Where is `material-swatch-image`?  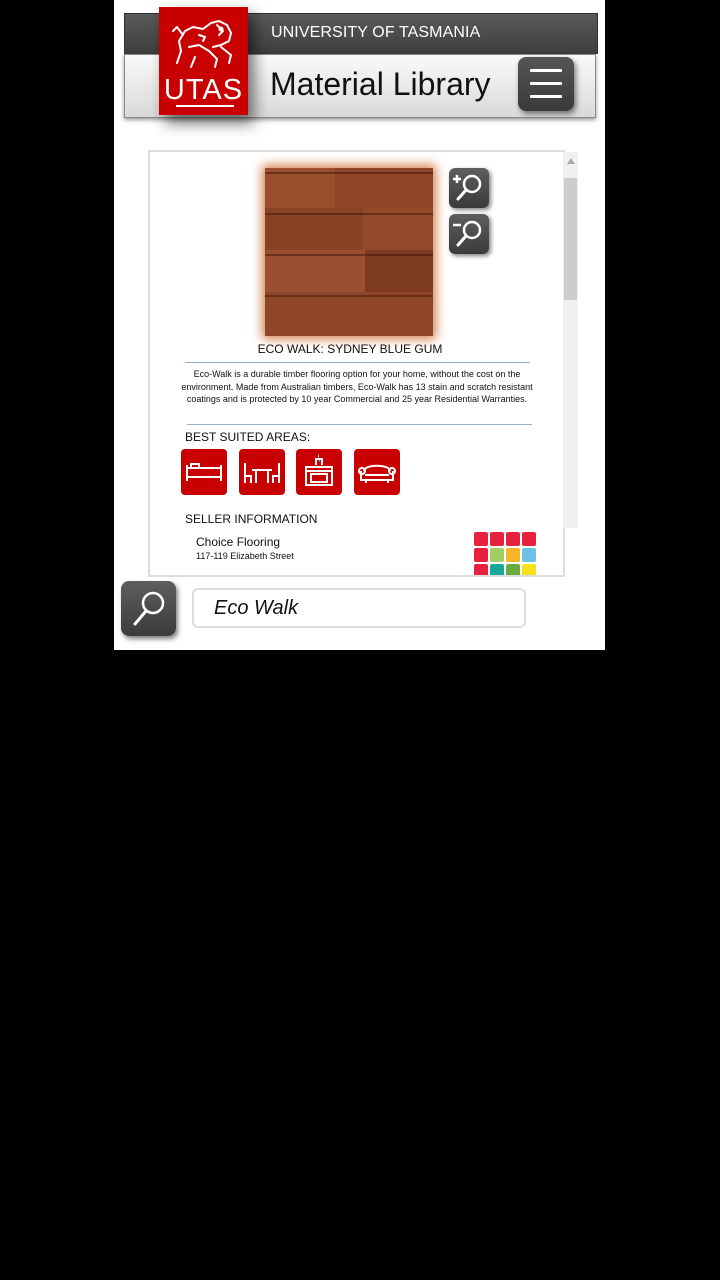 material-swatch-image is located at coordinates (349, 252).